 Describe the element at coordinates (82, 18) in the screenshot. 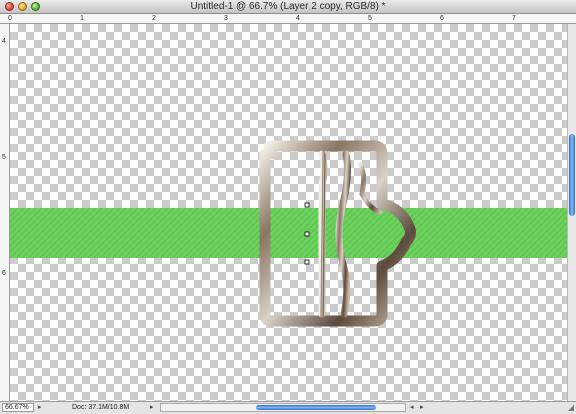

I see `ruler-label-1: 1` at that location.